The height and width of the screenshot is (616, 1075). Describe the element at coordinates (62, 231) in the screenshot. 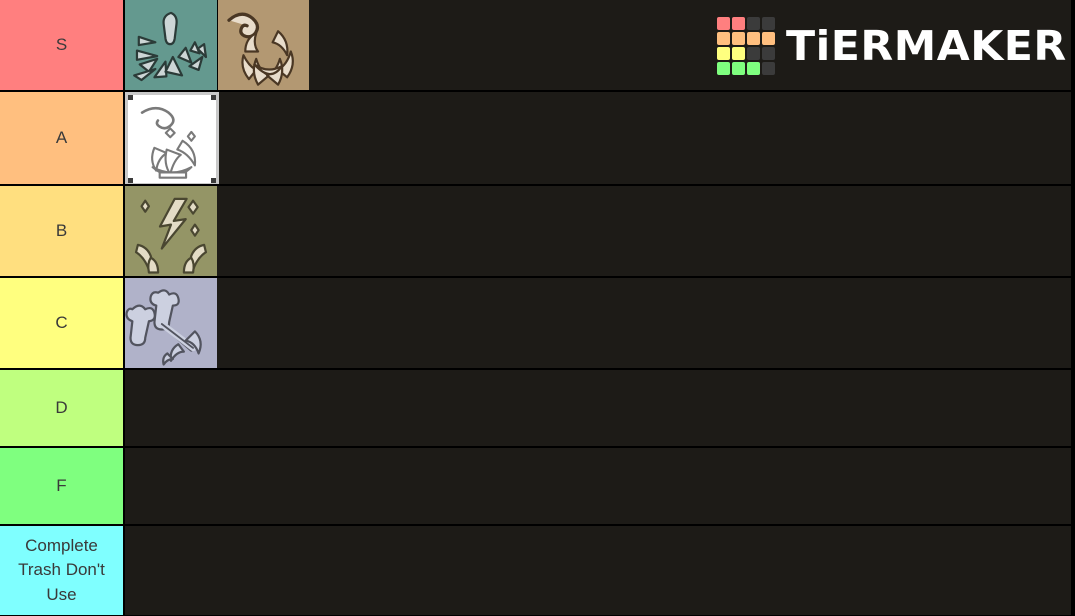

I see `tier-label-3: B` at that location.